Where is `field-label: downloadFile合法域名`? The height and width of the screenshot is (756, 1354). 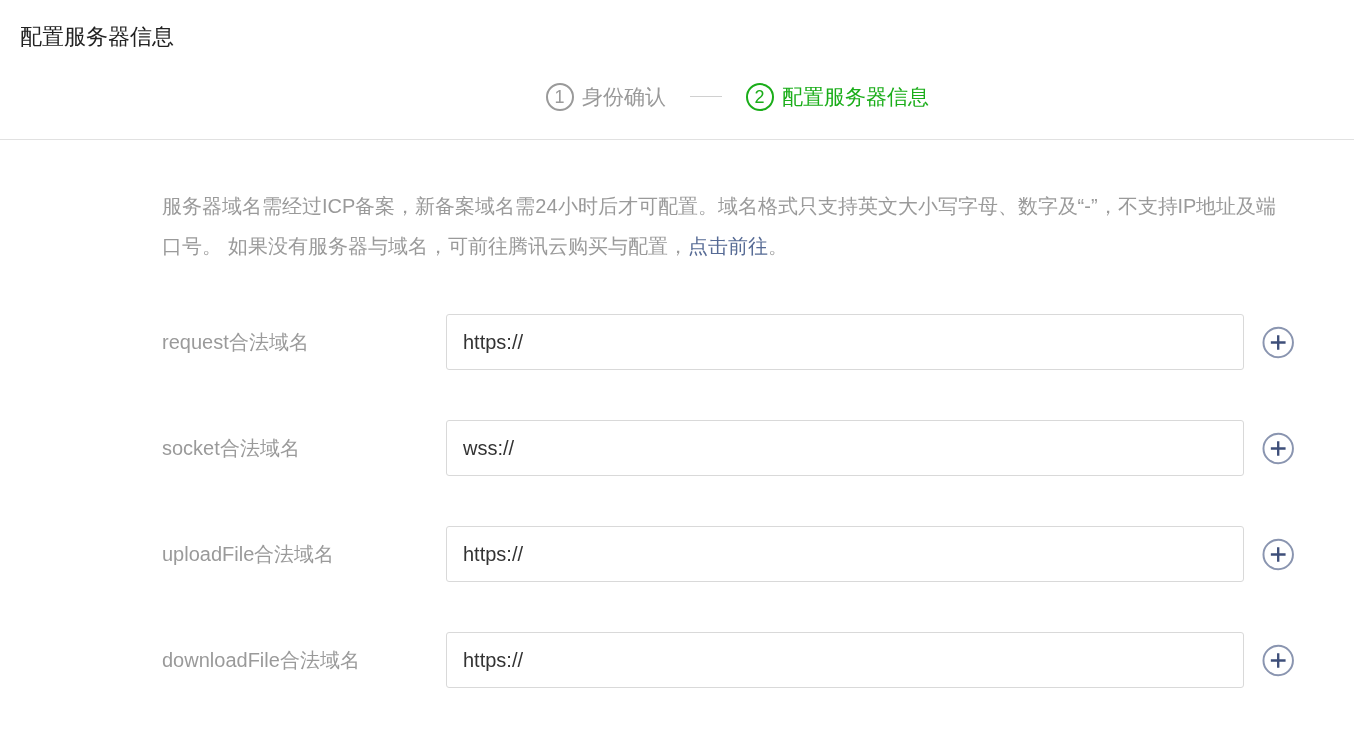
field-label: downloadFile合法域名 is located at coordinates (261, 660).